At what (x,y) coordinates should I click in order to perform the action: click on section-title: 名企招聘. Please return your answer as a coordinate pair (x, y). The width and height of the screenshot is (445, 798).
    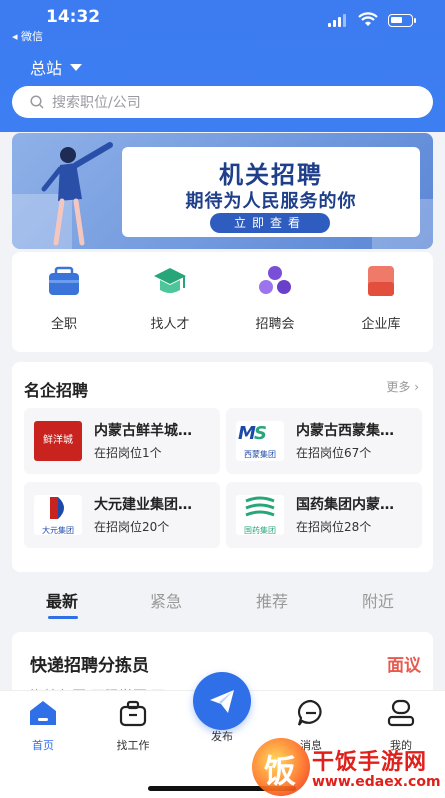
    Looking at the image, I should click on (56, 390).